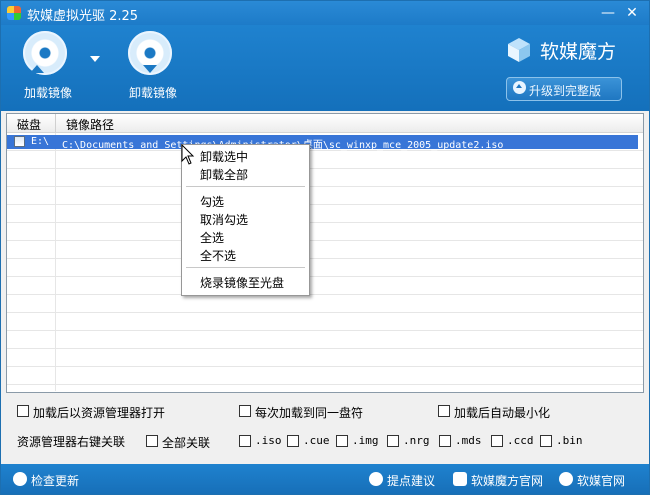 This screenshot has height=495, width=650. Describe the element at coordinates (224, 175) in the screenshot. I see `menu-item-label: 卸载全部` at that location.